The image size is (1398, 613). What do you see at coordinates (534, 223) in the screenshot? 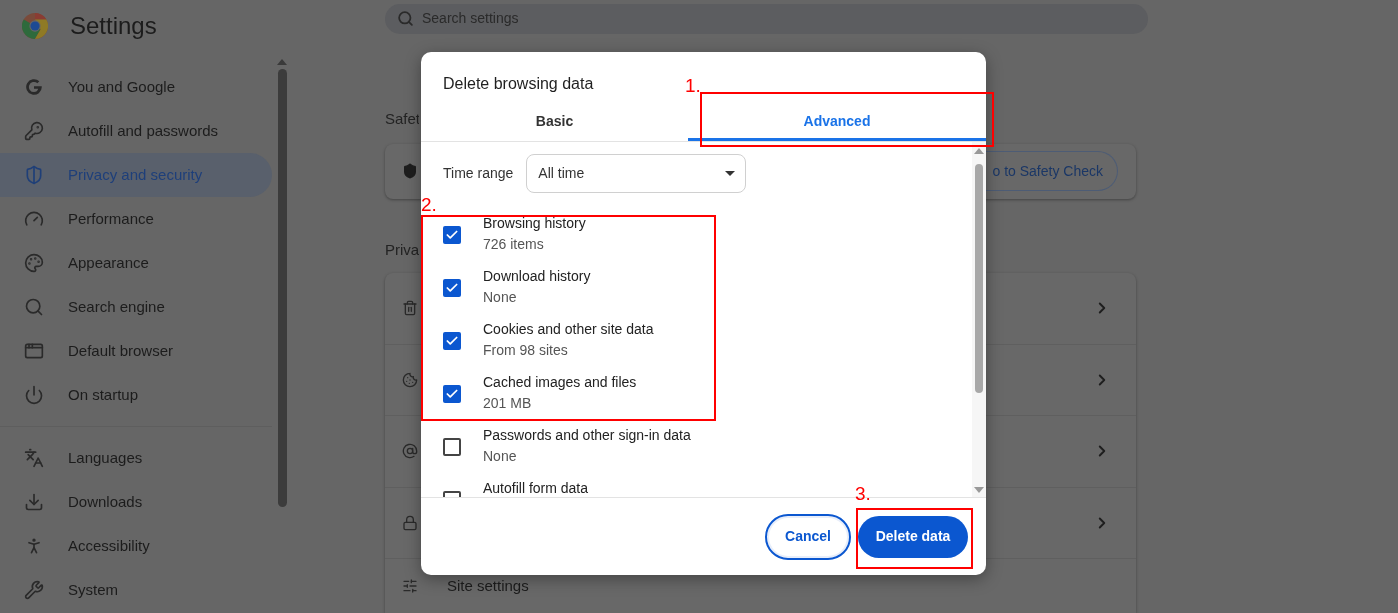
I see `item-label: Browsing history` at bounding box center [534, 223].